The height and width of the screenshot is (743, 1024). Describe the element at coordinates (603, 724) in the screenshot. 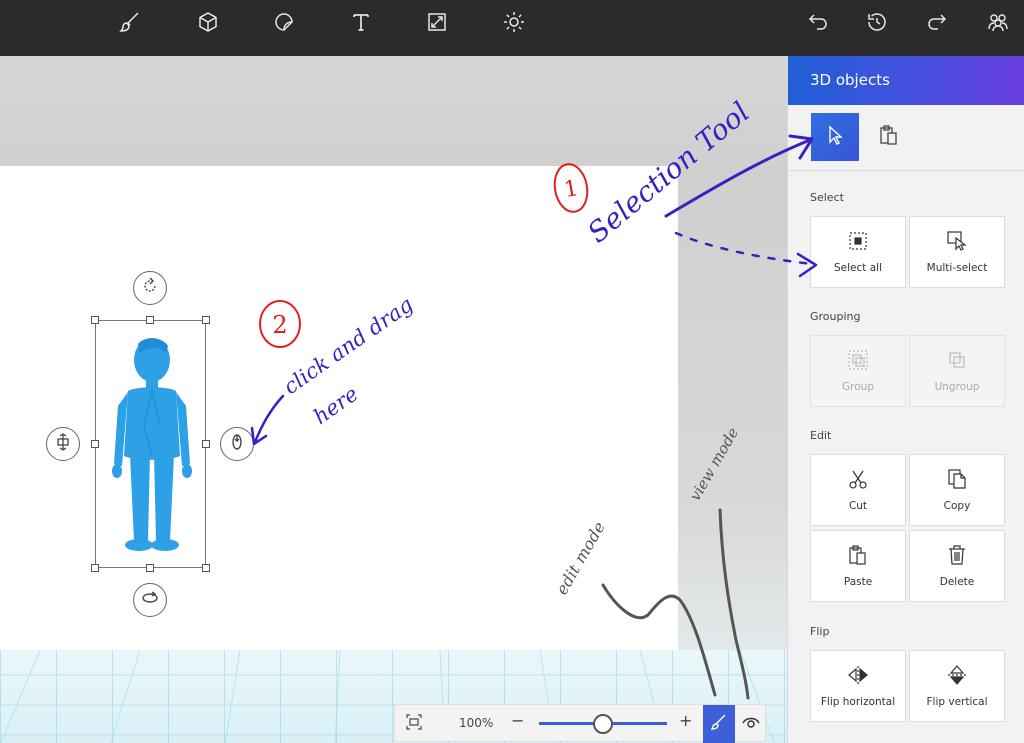

I see `zoom-slider-thumb` at that location.